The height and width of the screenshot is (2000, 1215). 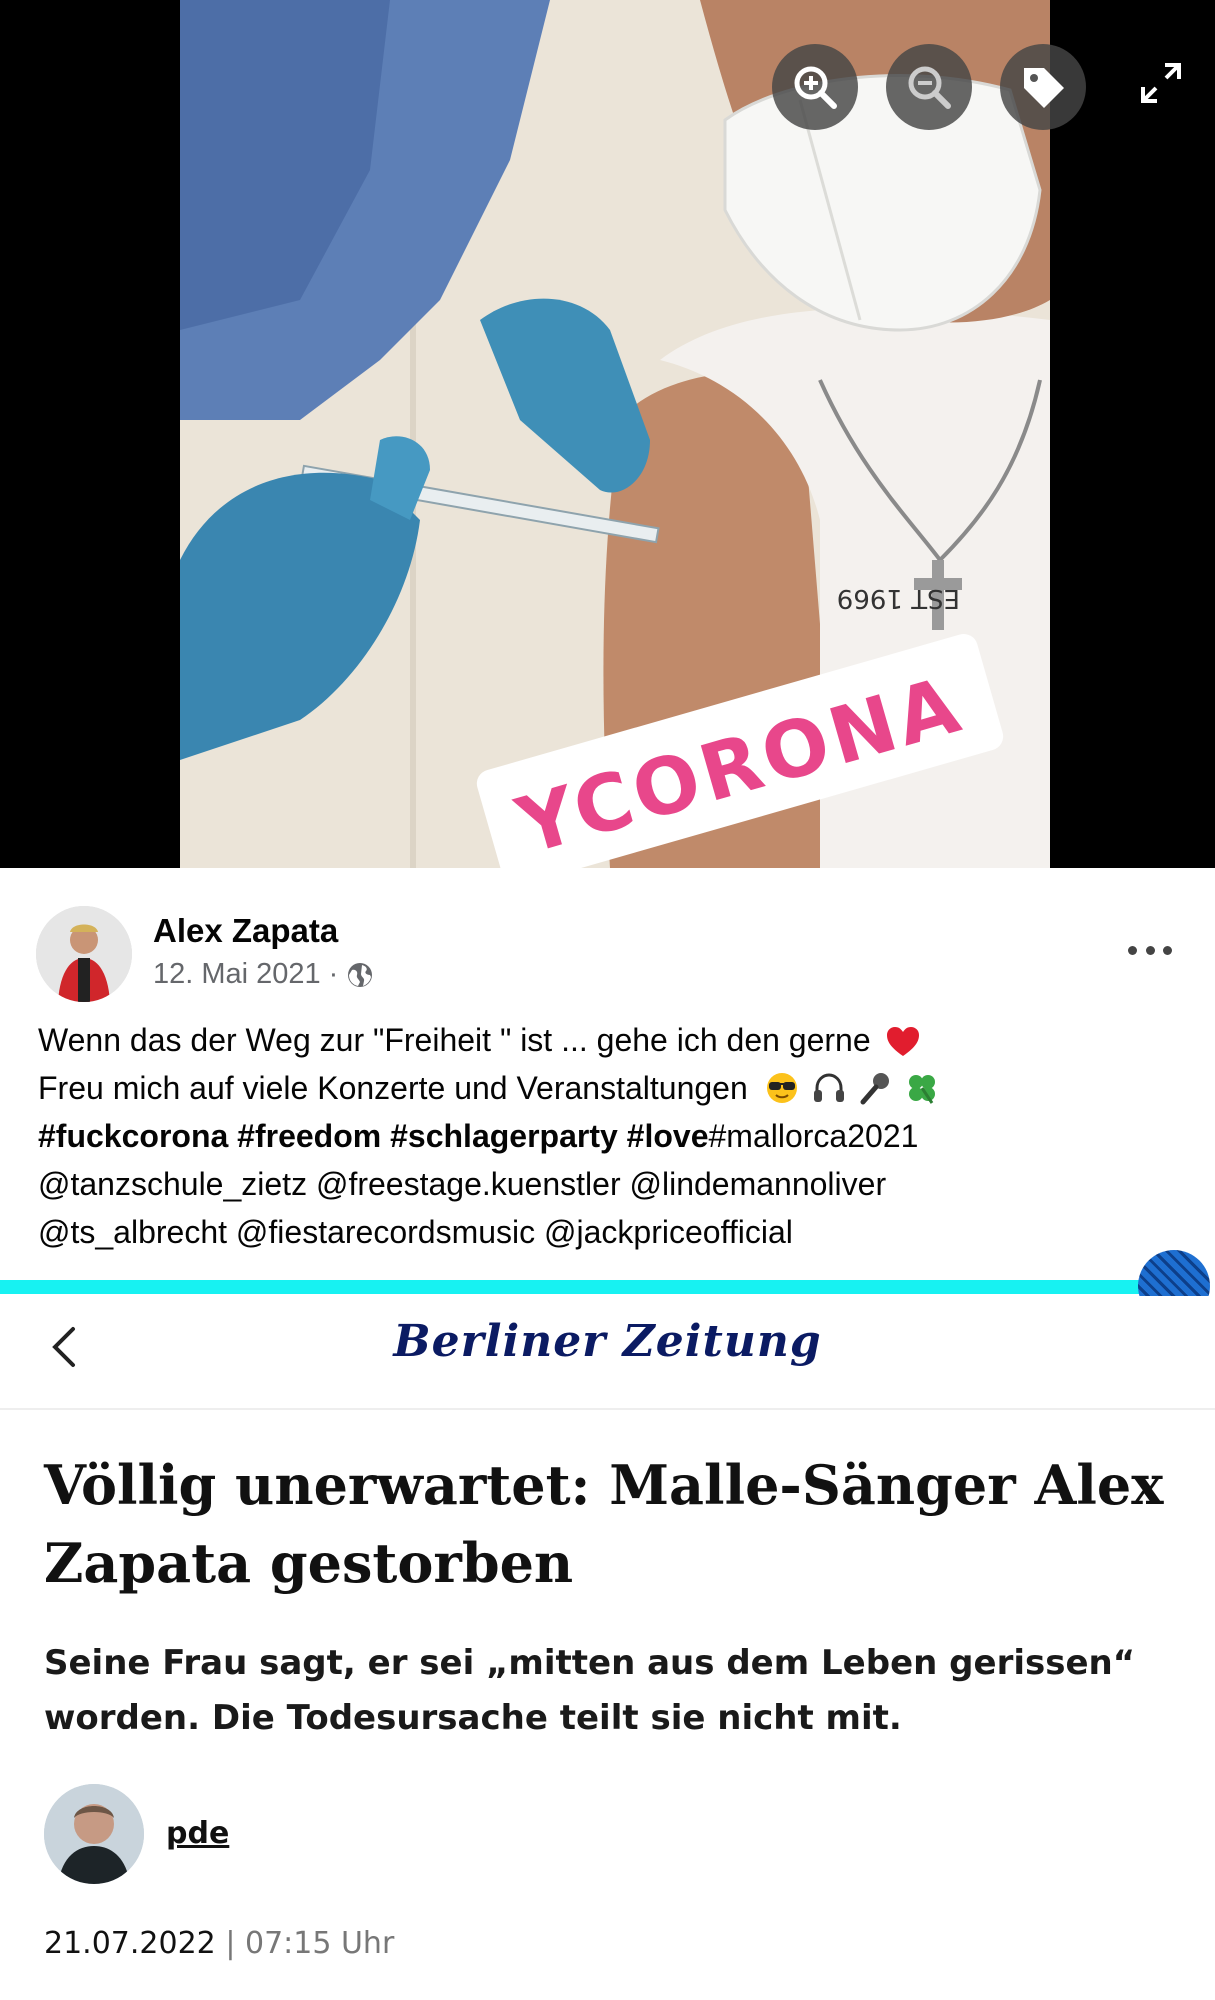 I want to click on post-author-name: Alex Zapata, so click(x=245, y=931).